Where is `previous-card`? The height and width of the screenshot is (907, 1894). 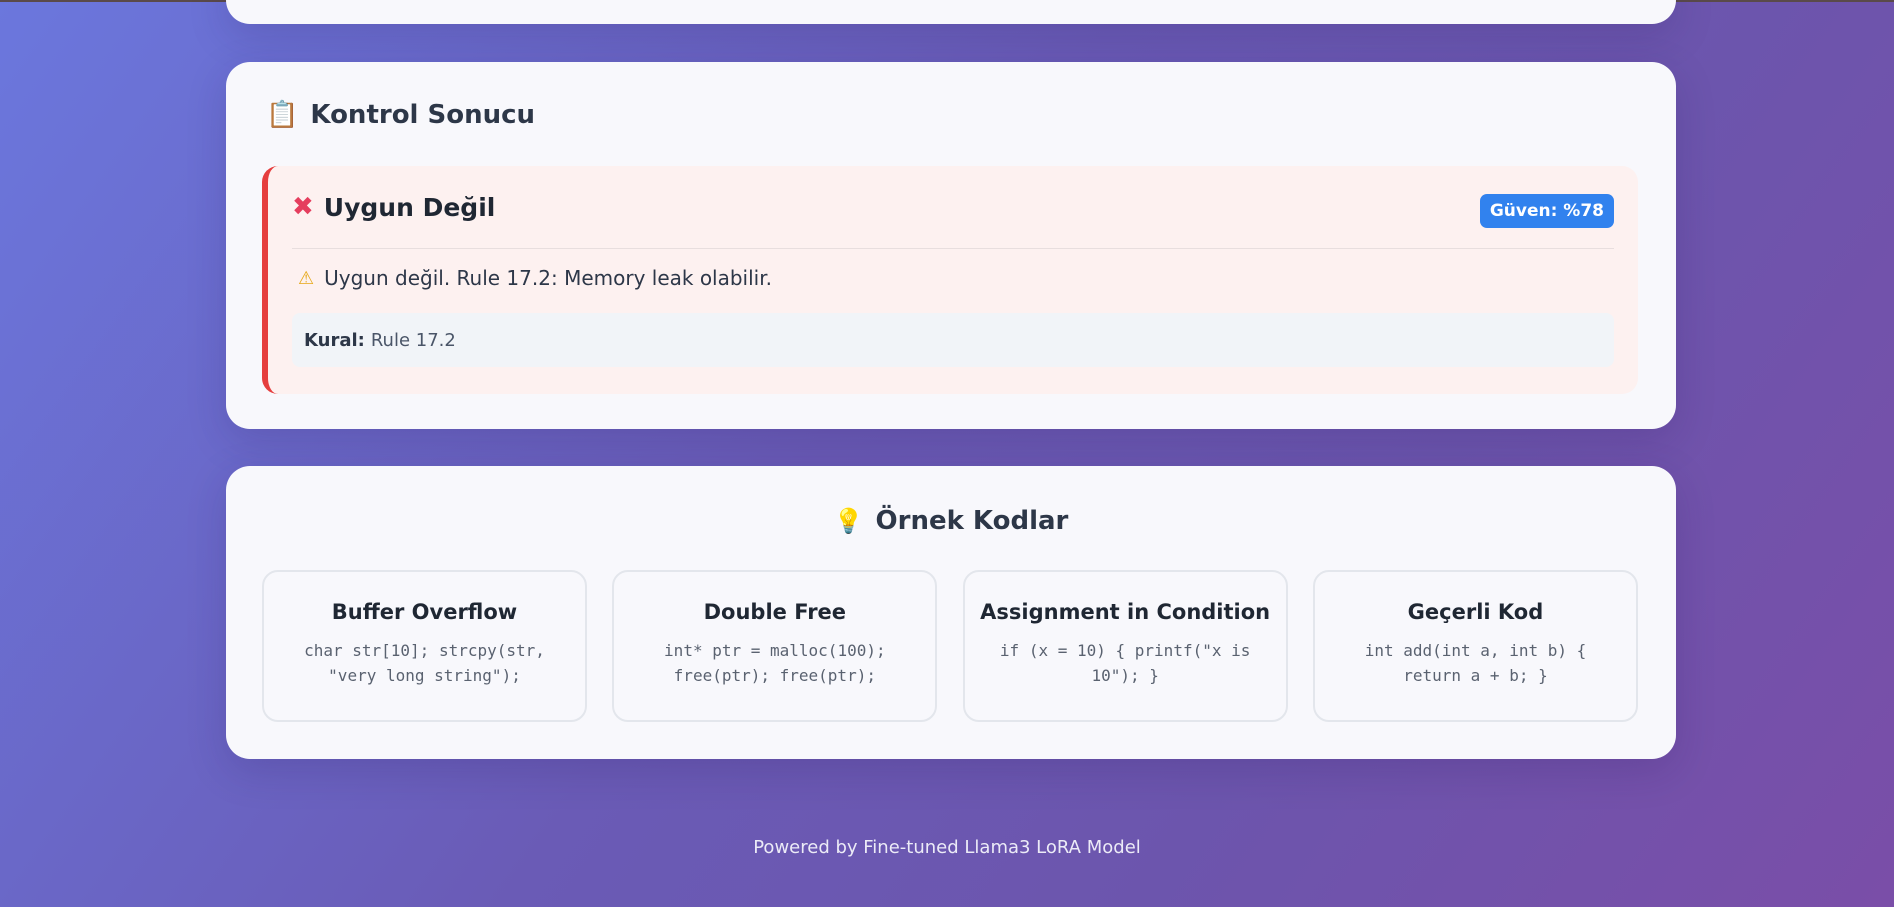
previous-card is located at coordinates (951, 12).